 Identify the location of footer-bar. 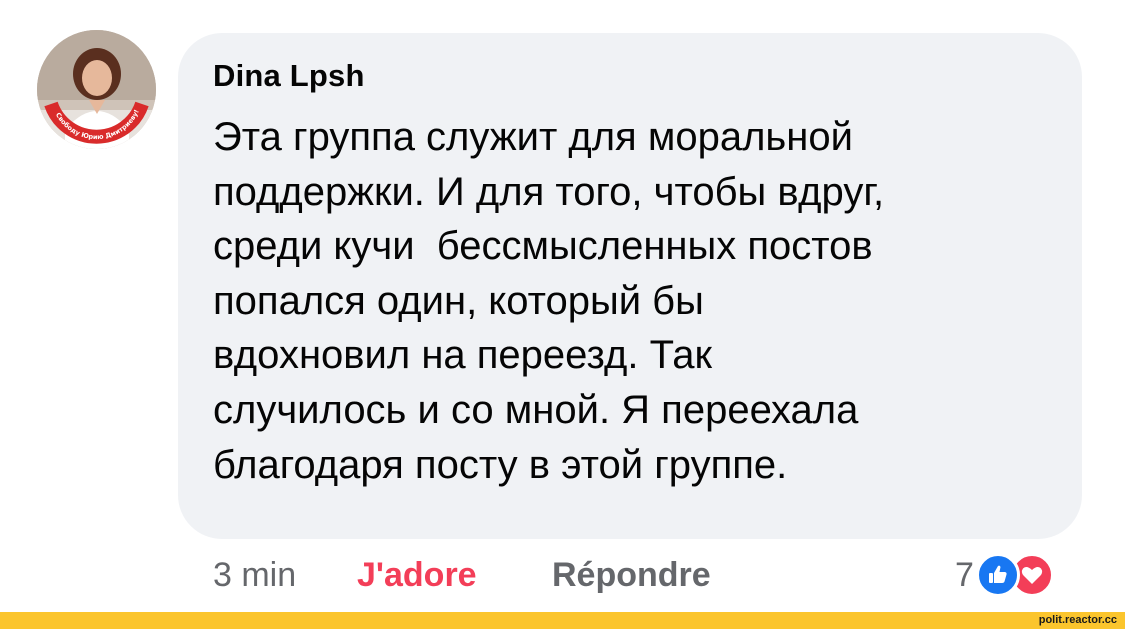
(562, 620).